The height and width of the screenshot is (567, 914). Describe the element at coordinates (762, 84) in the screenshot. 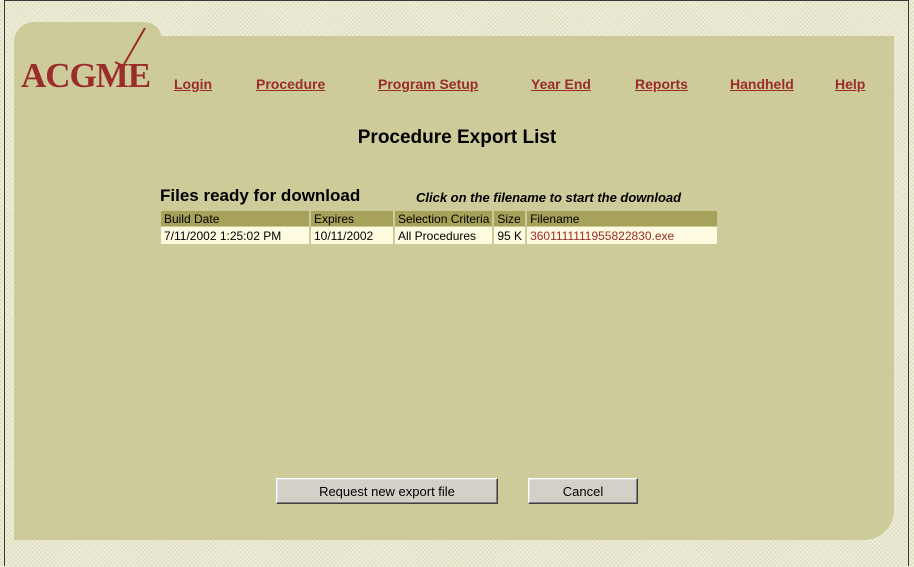

I see `tab-handheld: Handheld` at that location.